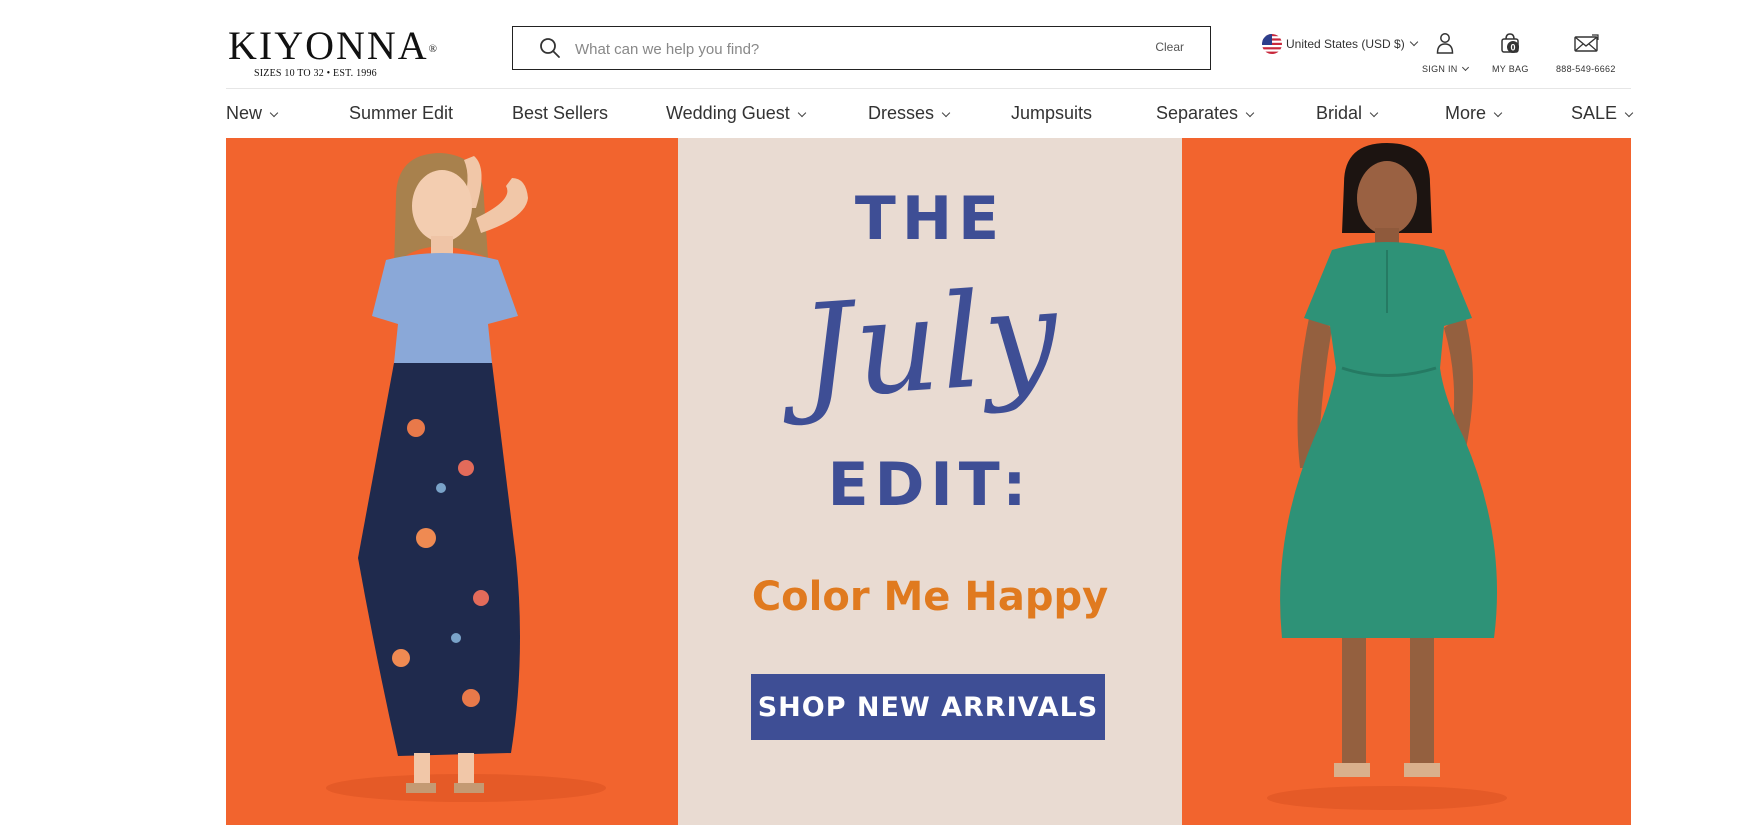 This screenshot has width=1745, height=833. I want to click on nav-item-jumpsuits: Jumpsuits, so click(1051, 113).